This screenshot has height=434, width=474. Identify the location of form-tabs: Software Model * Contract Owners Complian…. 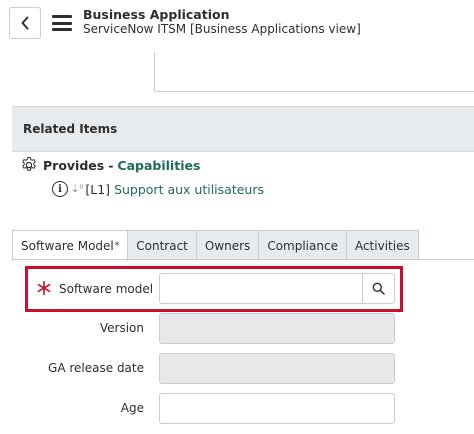
(215, 245).